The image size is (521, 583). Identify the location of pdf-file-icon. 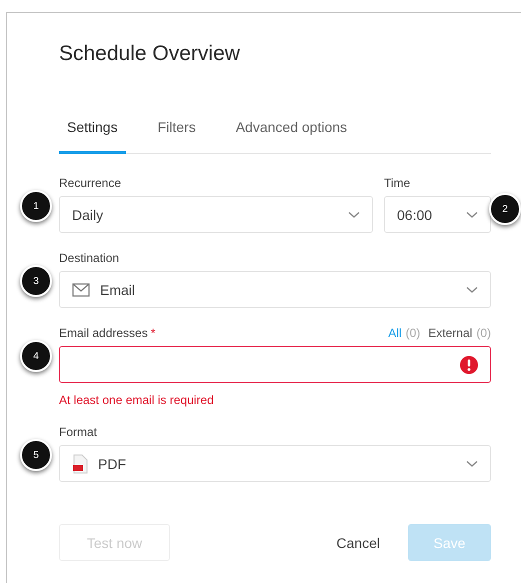
(80, 464).